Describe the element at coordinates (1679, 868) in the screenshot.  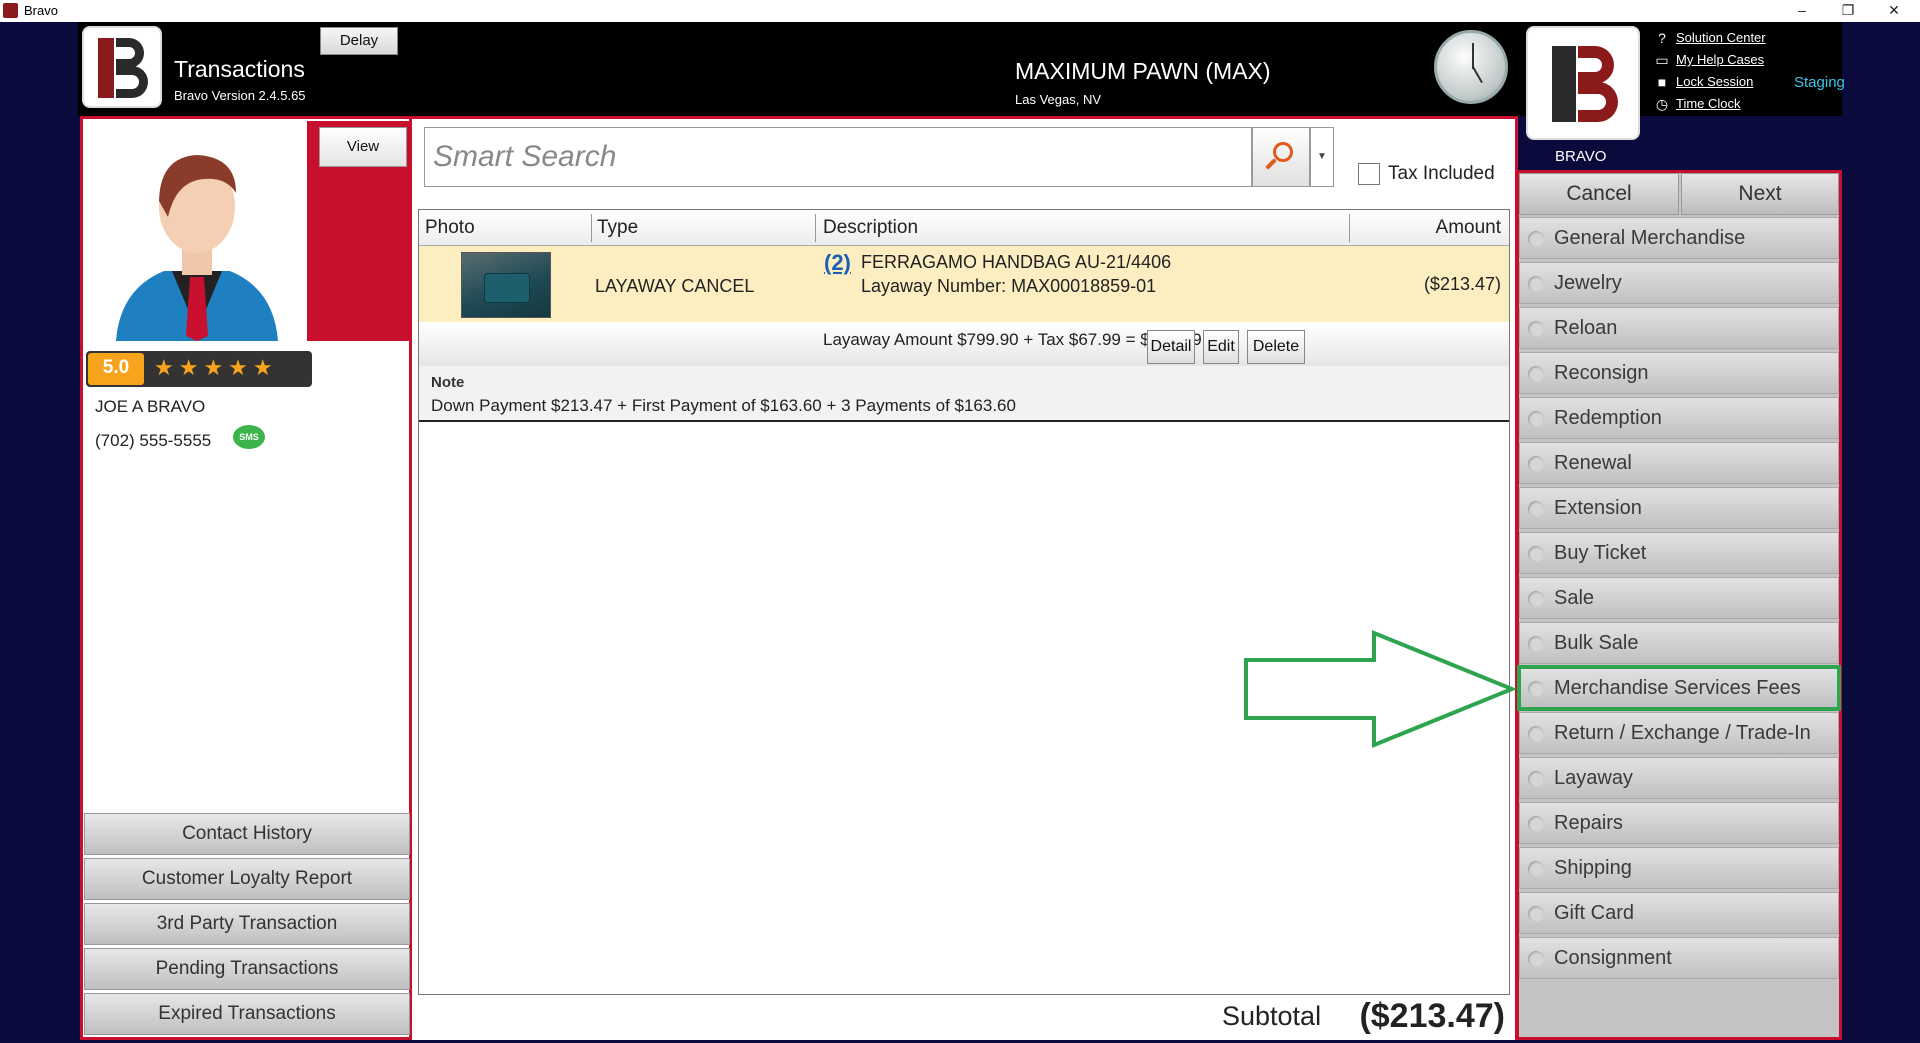
I see `type-shipping: Shipping` at that location.